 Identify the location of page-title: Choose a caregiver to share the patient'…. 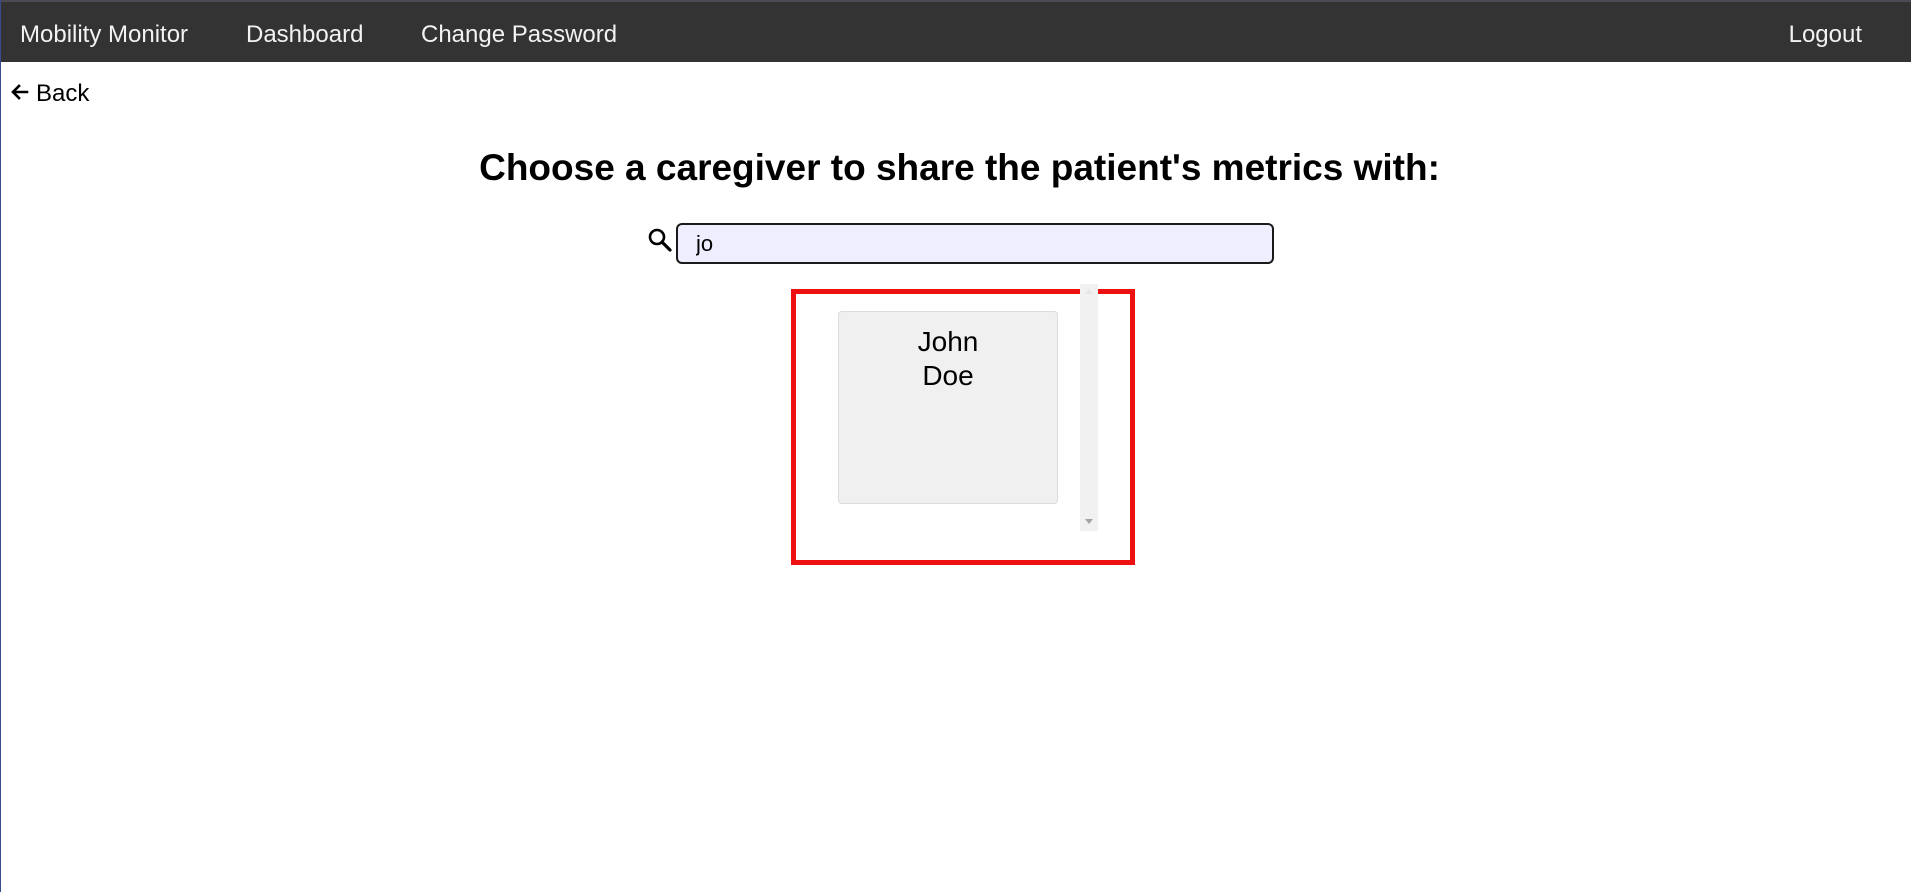
(959, 167).